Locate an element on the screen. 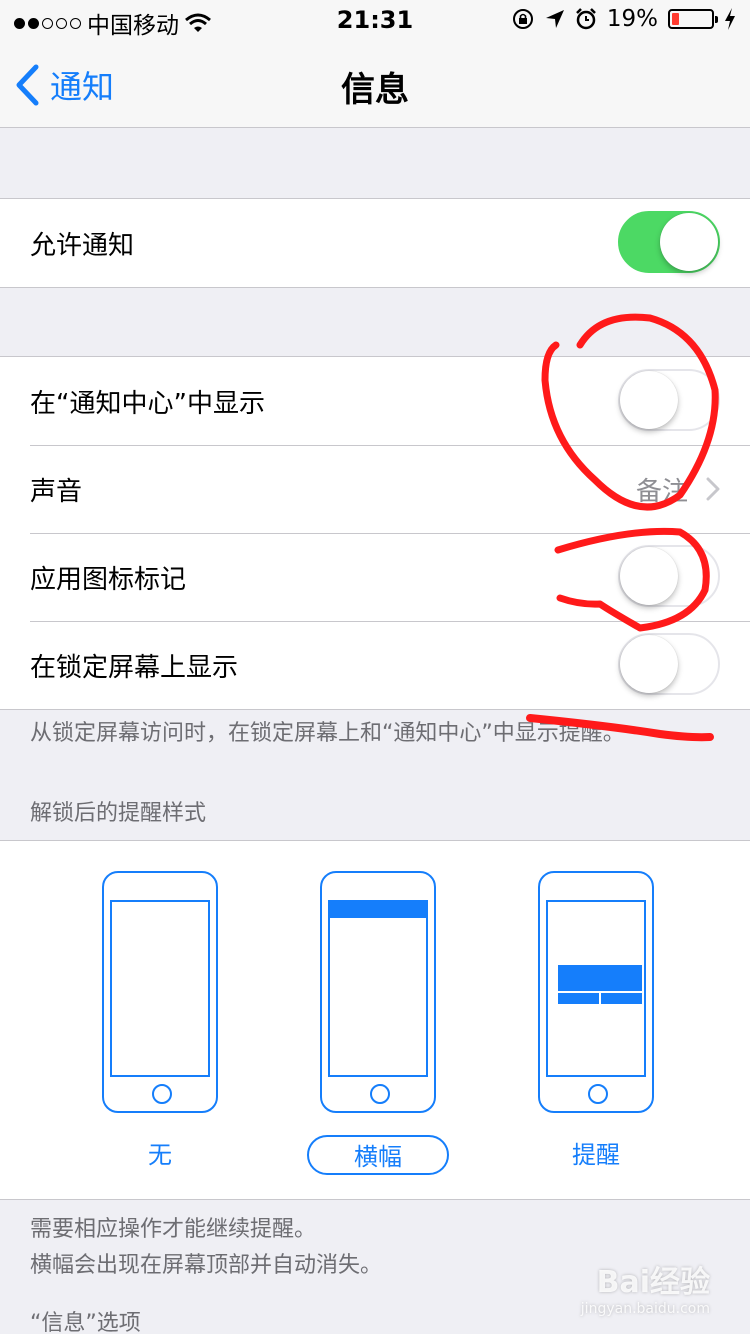 This screenshot has height=1334, width=750. alert-style-banner is located at coordinates (378, 992).